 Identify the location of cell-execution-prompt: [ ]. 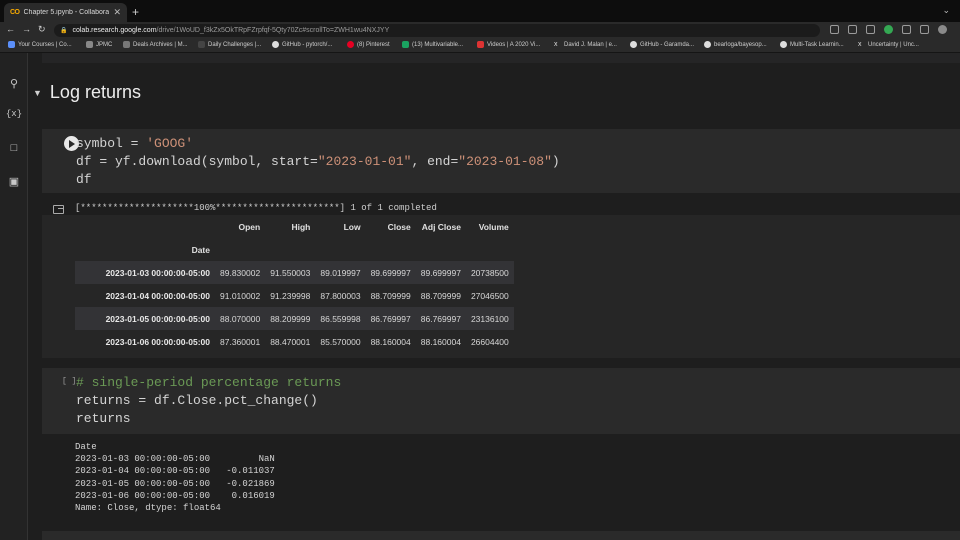
(69, 381).